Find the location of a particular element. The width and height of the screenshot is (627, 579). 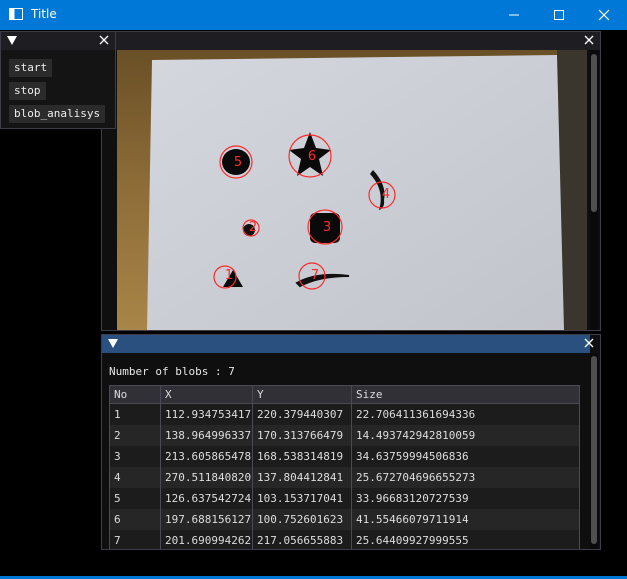

table-cell: 100.752601623 is located at coordinates (302, 519).